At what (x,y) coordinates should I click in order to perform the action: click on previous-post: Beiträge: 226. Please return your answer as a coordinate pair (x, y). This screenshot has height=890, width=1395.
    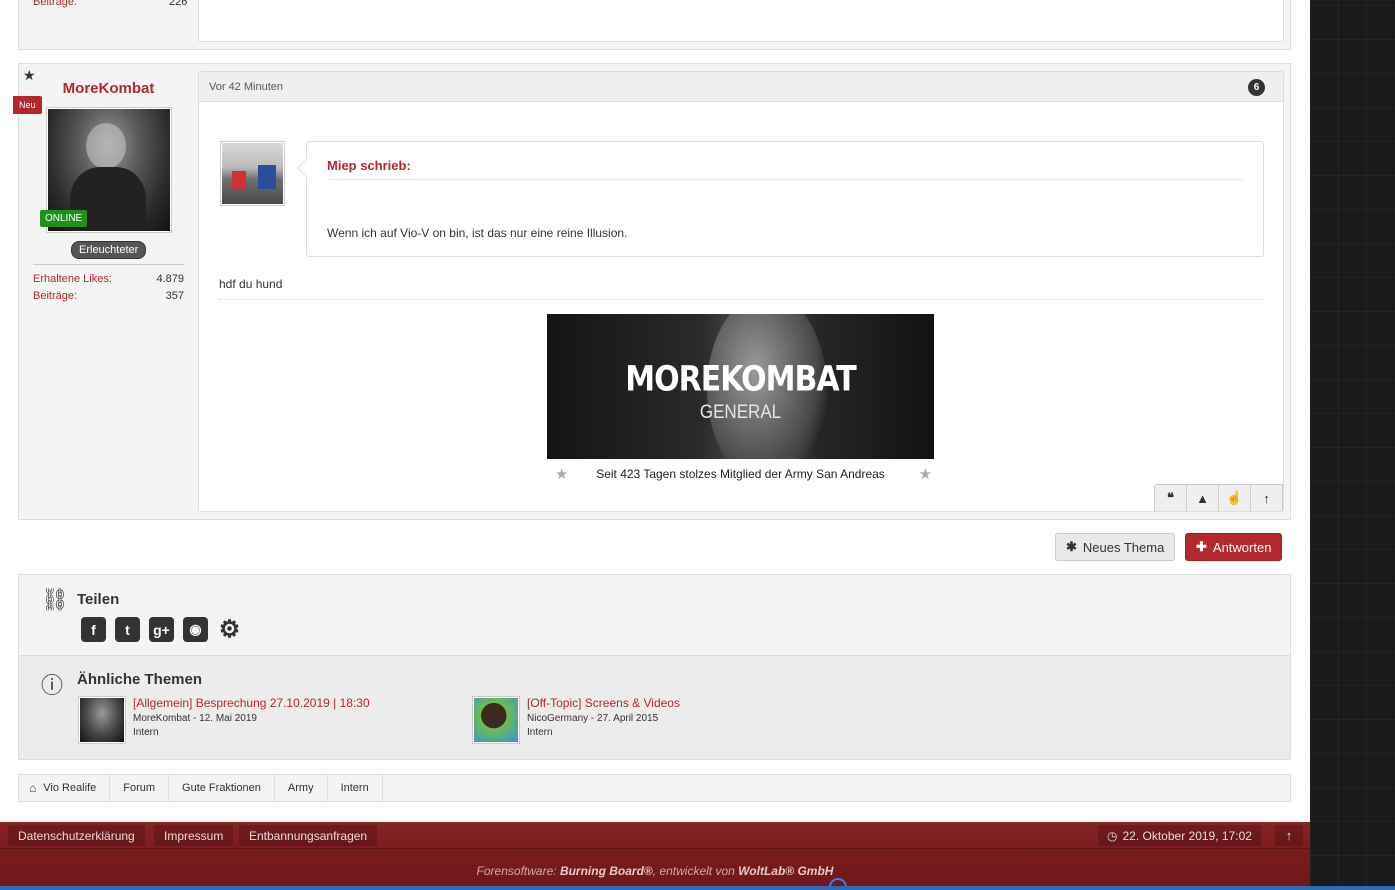
    Looking at the image, I should click on (654, 25).